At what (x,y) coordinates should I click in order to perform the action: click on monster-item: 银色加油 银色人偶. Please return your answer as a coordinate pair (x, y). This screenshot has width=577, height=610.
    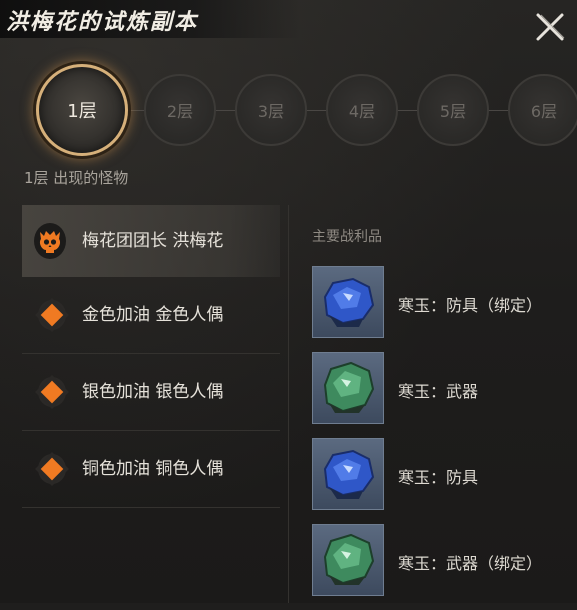
    Looking at the image, I should click on (151, 392).